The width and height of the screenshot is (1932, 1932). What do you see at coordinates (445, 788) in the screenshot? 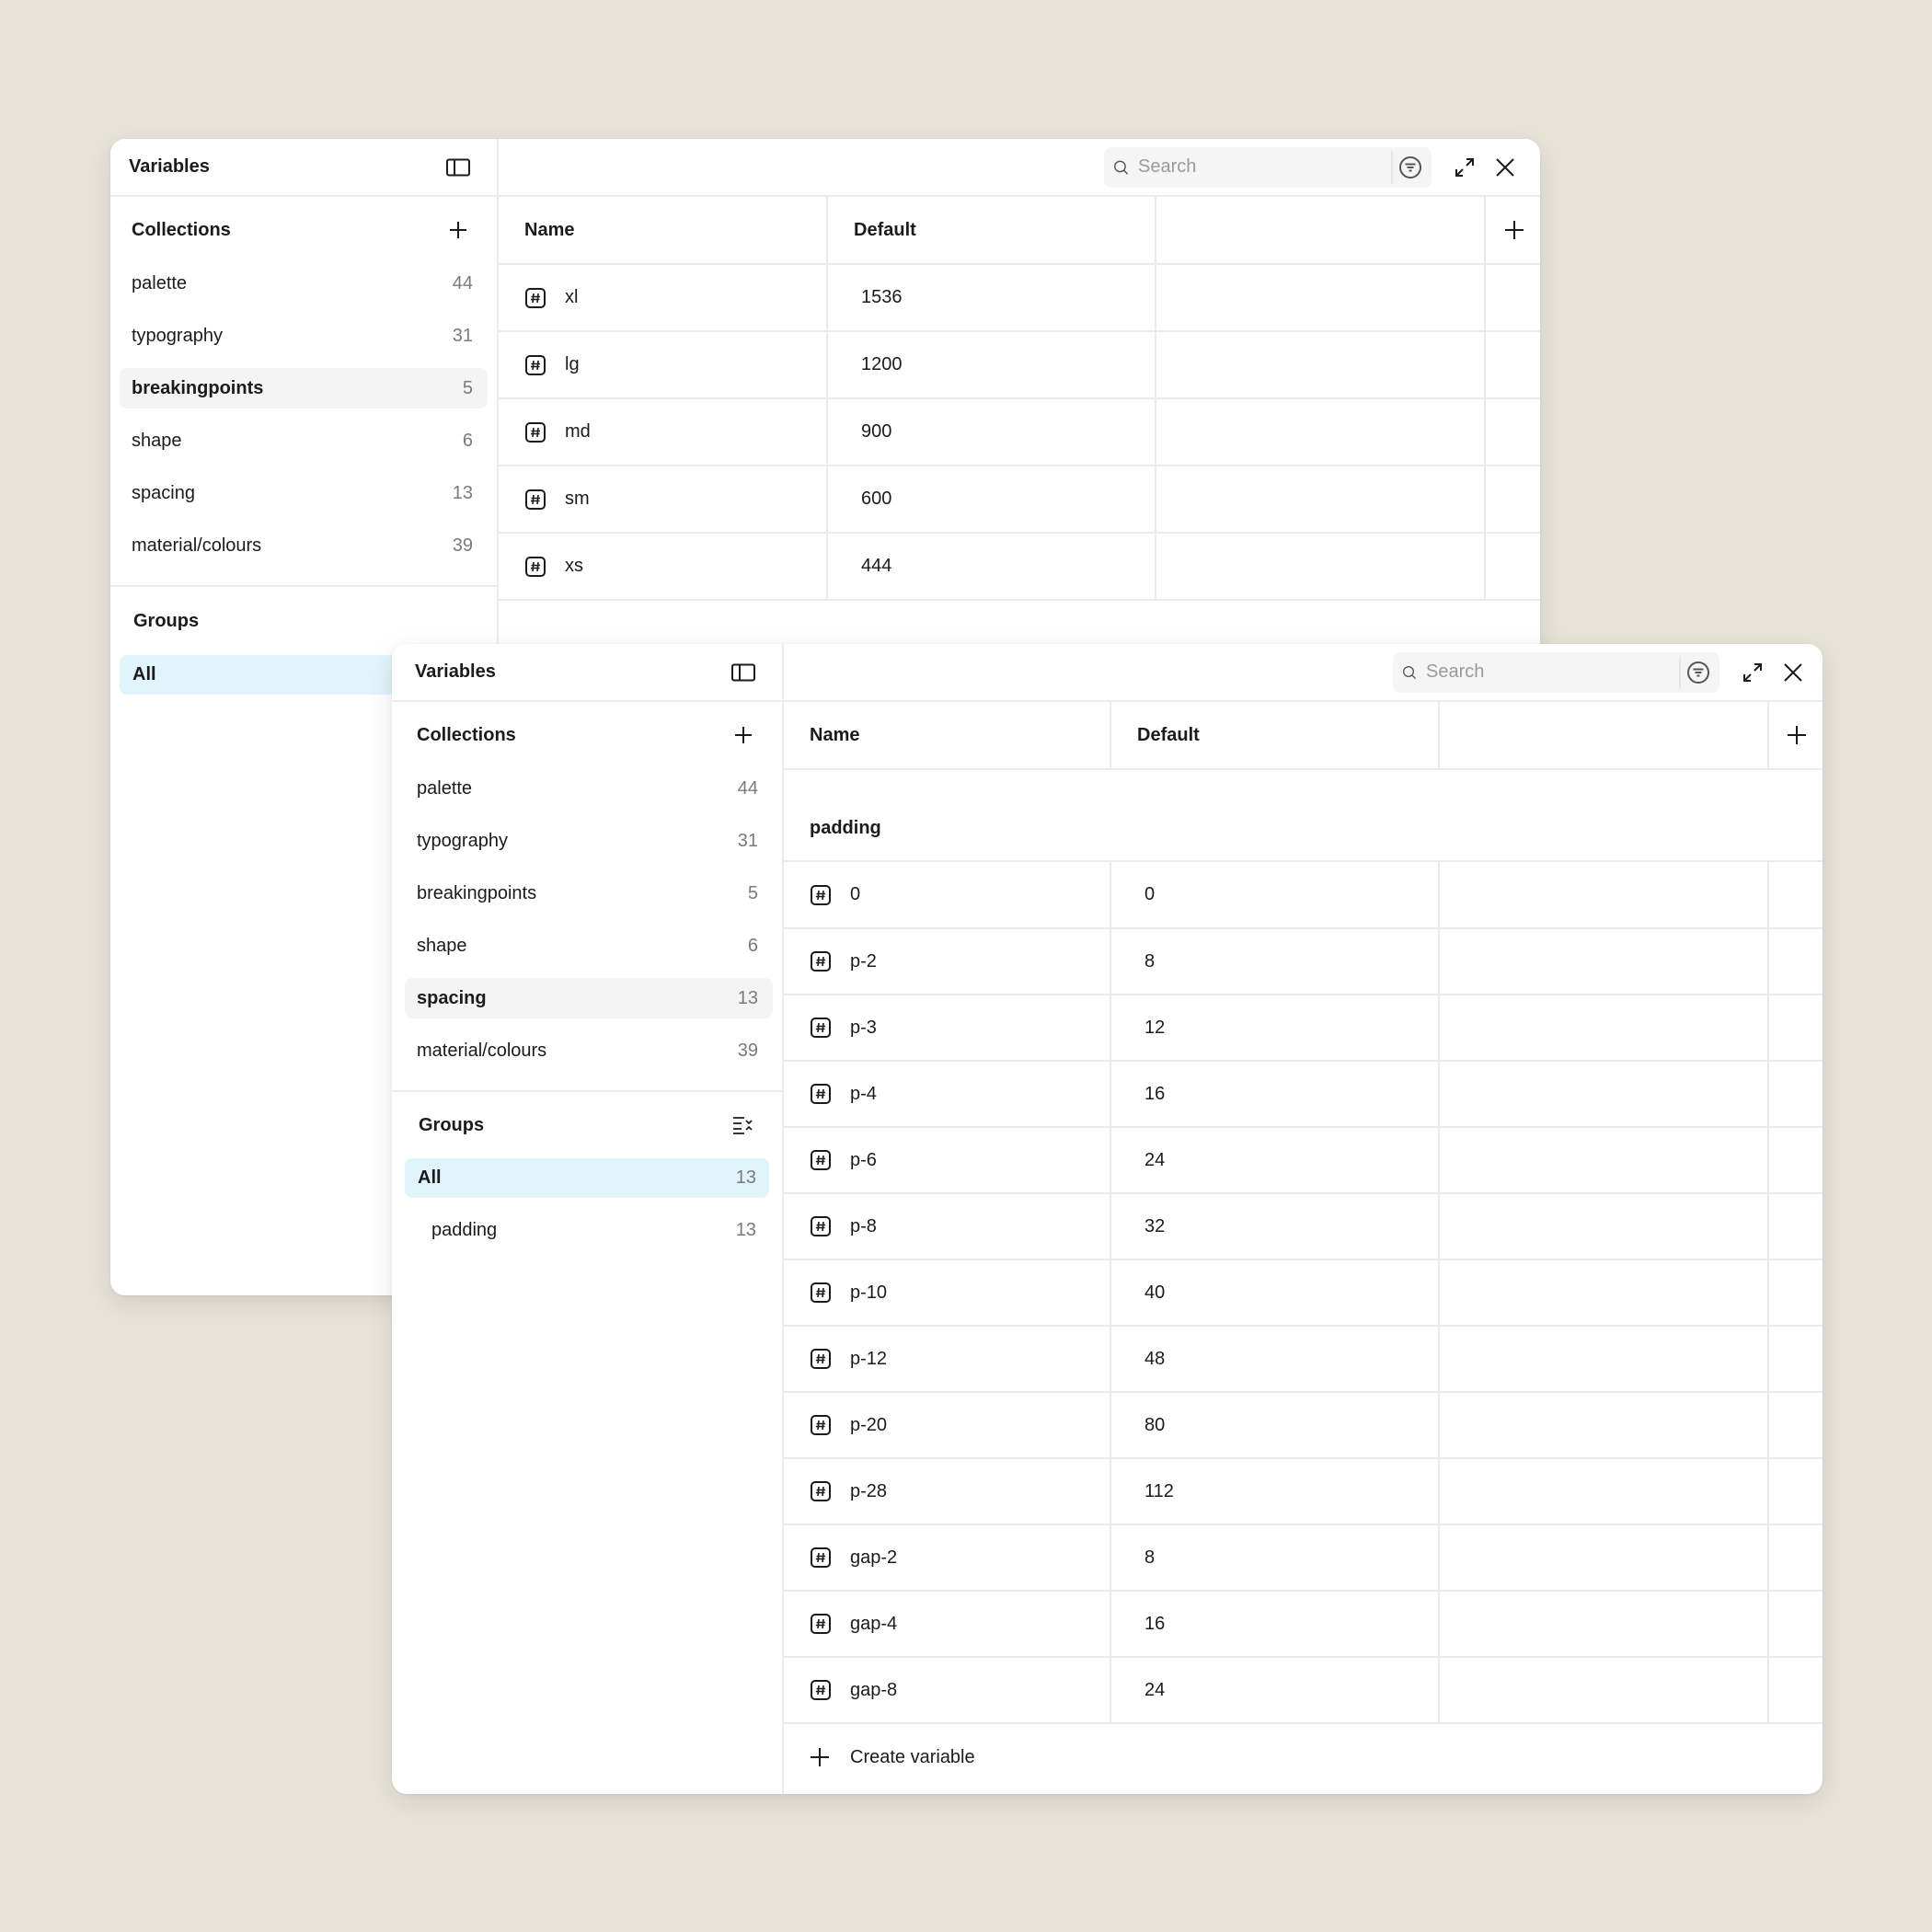
I see `collection-label: palette` at bounding box center [445, 788].